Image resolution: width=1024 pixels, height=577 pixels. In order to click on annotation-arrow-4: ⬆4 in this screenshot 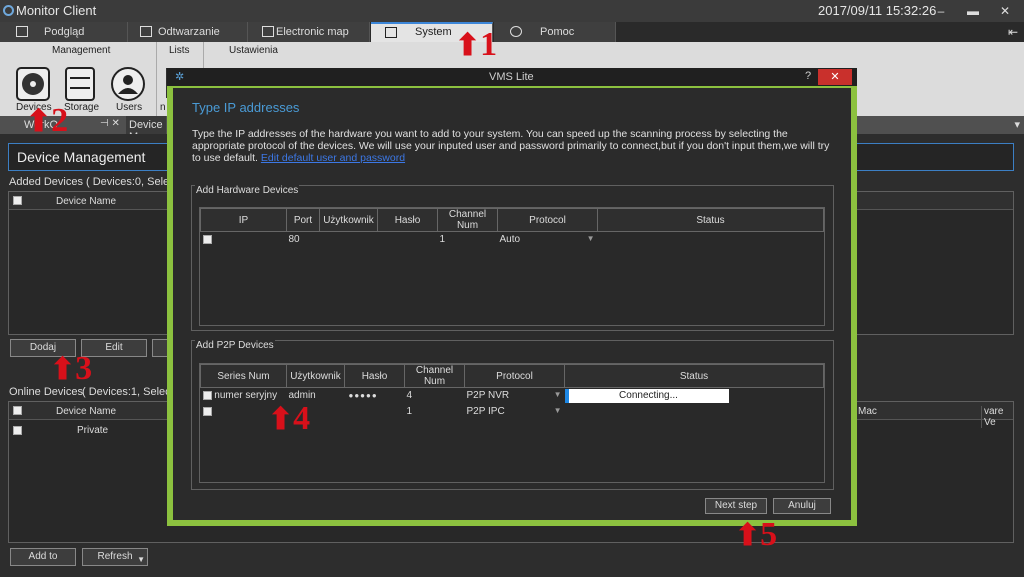, I will do `click(289, 419)`.